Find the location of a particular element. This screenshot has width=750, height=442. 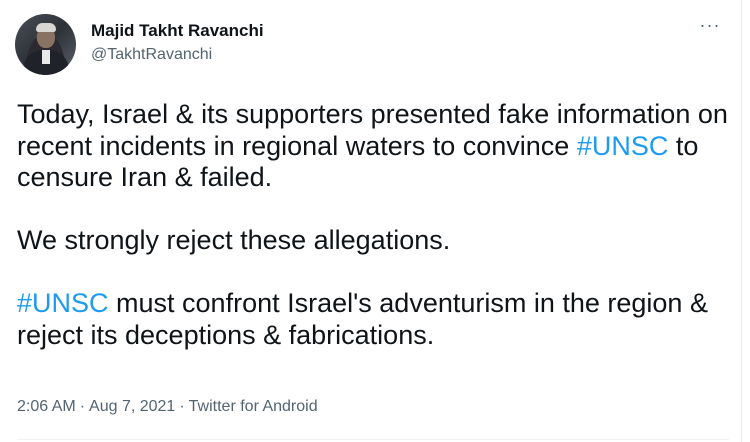

avatar-hair is located at coordinates (46, 27).